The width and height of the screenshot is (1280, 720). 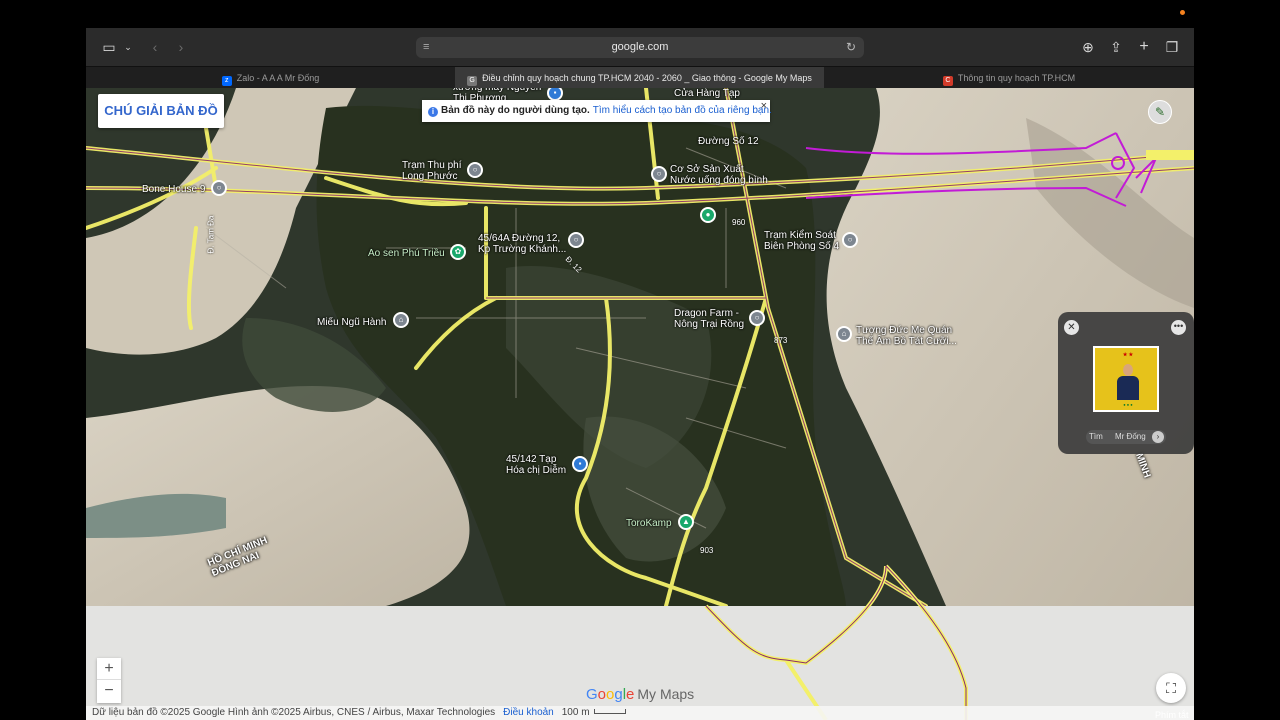 I want to click on share-icon: ⇪, so click(x=1116, y=47).